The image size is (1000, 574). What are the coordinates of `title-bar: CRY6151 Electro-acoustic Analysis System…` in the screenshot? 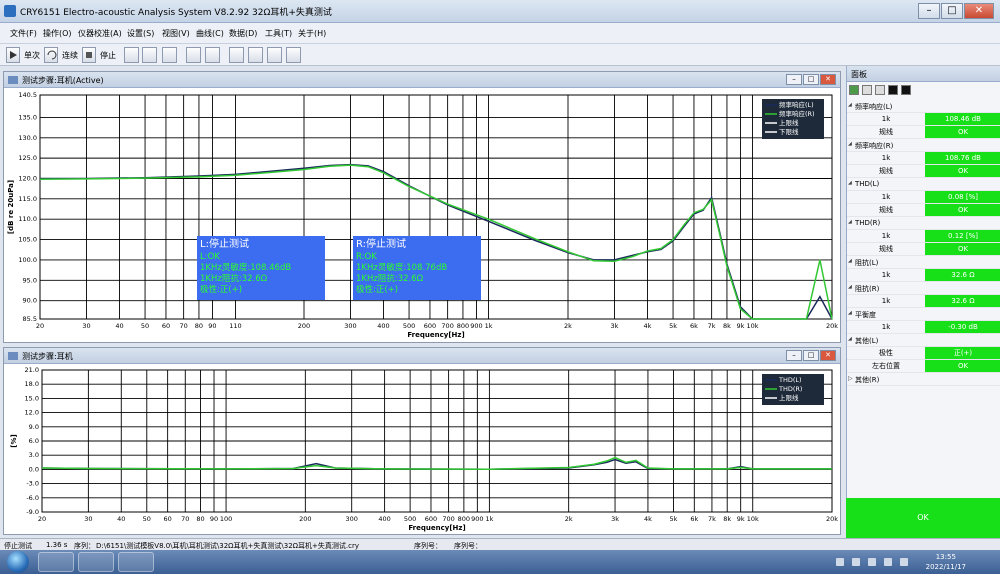 It's located at (500, 11).